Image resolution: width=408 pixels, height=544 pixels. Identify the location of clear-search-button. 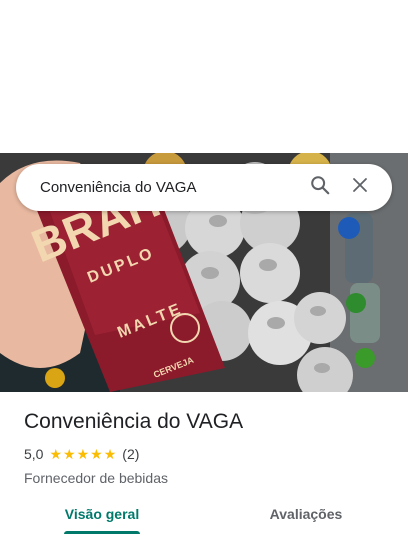
(360, 188).